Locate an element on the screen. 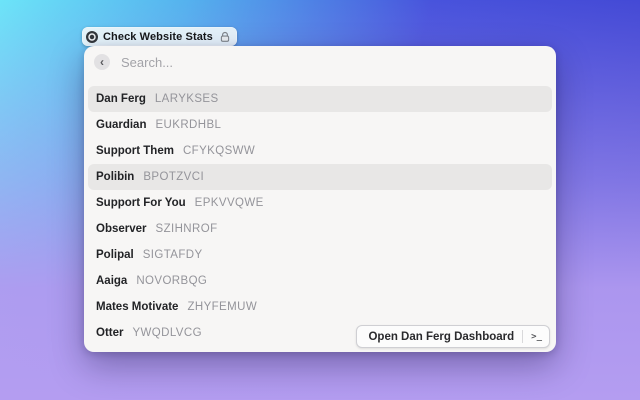 This screenshot has height=400, width=640. command-pill-label: Check Website Stats is located at coordinates (158, 36).